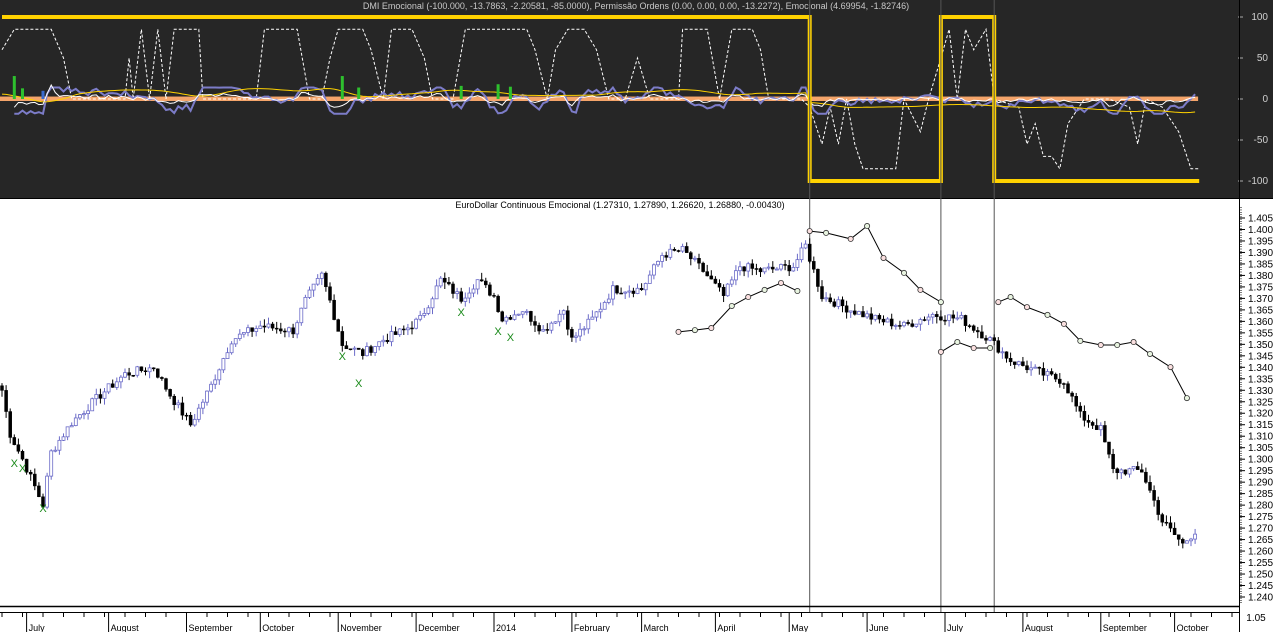  What do you see at coordinates (1260, 322) in the screenshot?
I see `price-tick-label: 1.360` at bounding box center [1260, 322].